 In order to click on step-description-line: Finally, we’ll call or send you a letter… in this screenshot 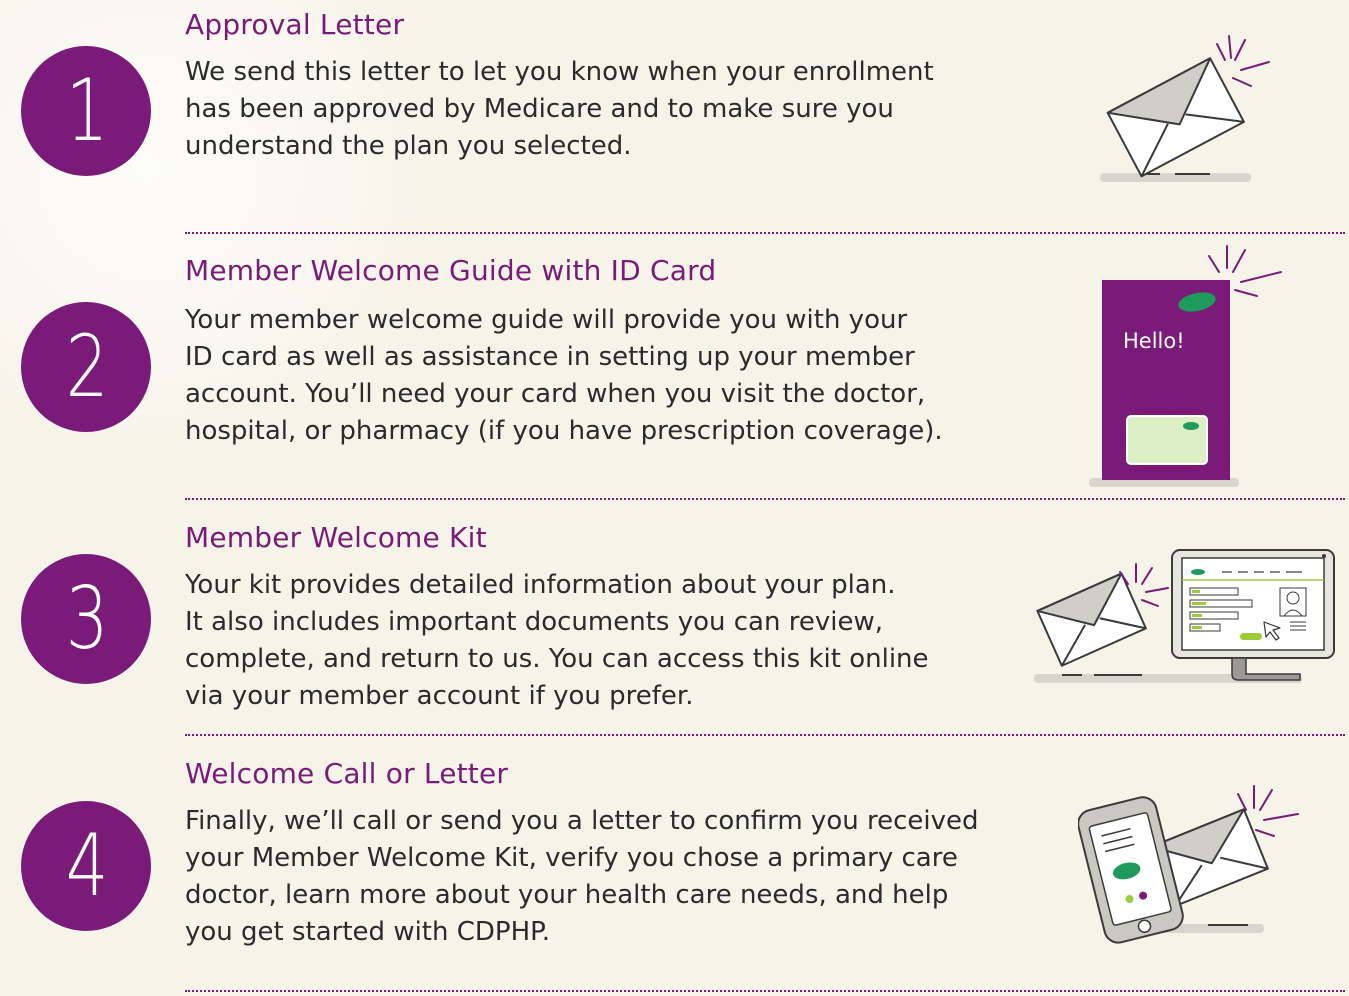, I will do `click(582, 821)`.